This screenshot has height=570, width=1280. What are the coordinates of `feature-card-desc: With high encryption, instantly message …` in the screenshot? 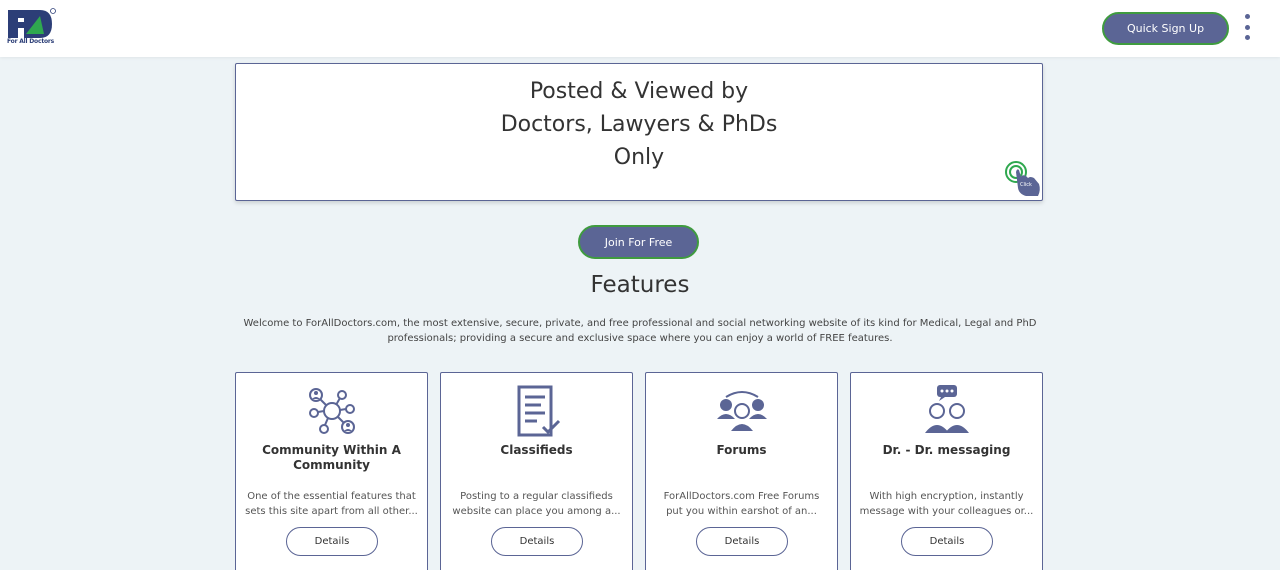 It's located at (946, 504).